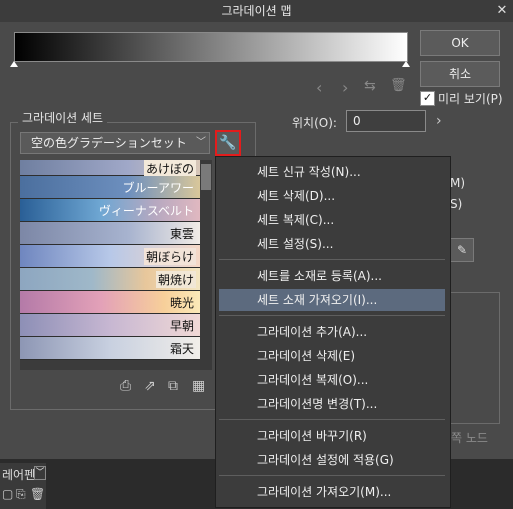 The width and height of the screenshot is (513, 509). Describe the element at coordinates (198, 386) in the screenshot. I see `material-icon: ▦` at that location.